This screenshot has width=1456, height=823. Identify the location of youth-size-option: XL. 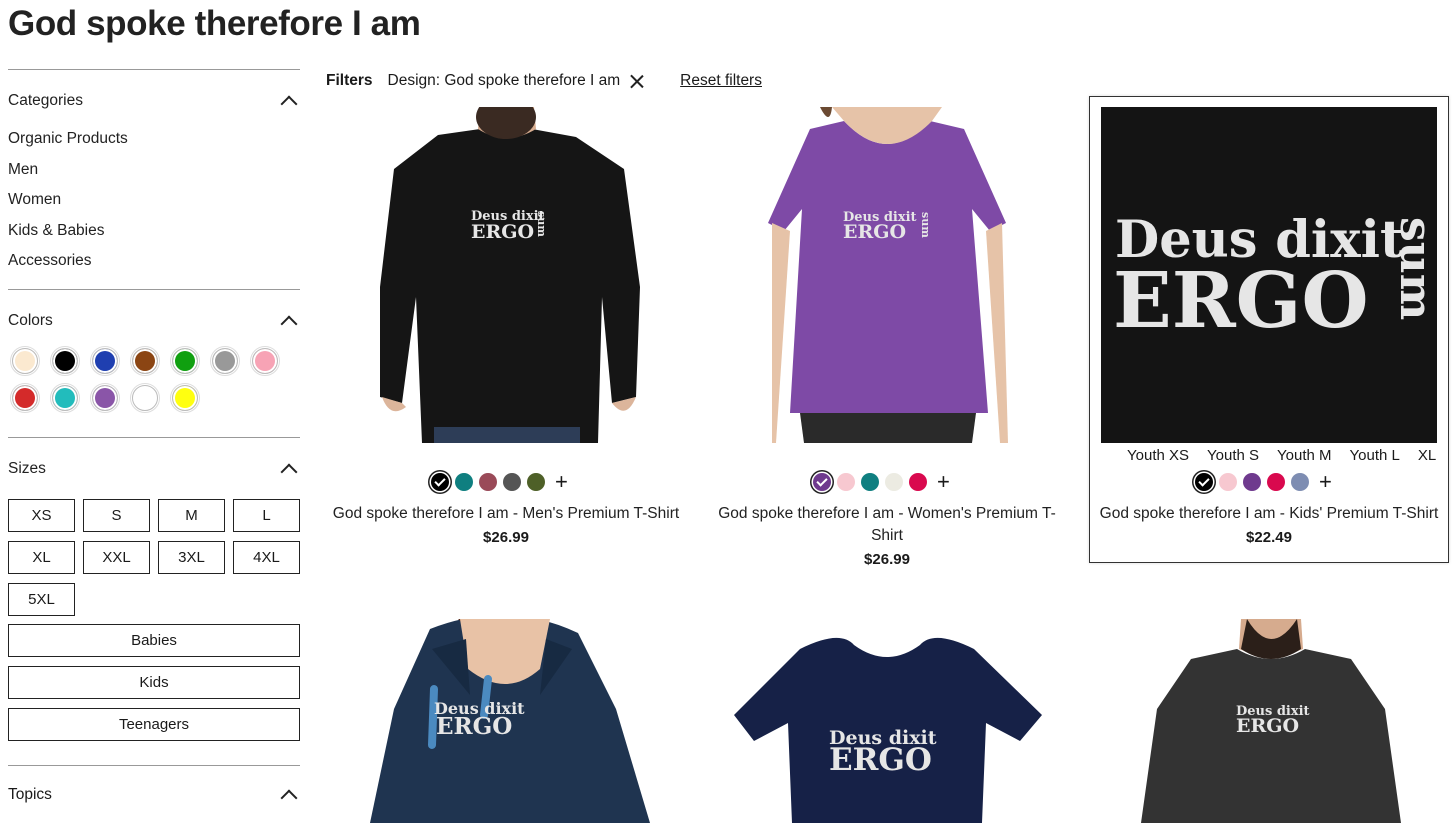
(1427, 455).